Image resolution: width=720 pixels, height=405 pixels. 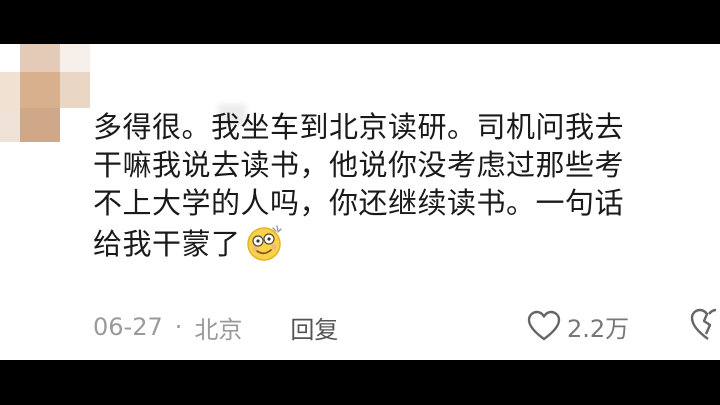 What do you see at coordinates (359, 127) in the screenshot?
I see `comment-line: 多得很。我坐车到北京读研。司机问我去` at bounding box center [359, 127].